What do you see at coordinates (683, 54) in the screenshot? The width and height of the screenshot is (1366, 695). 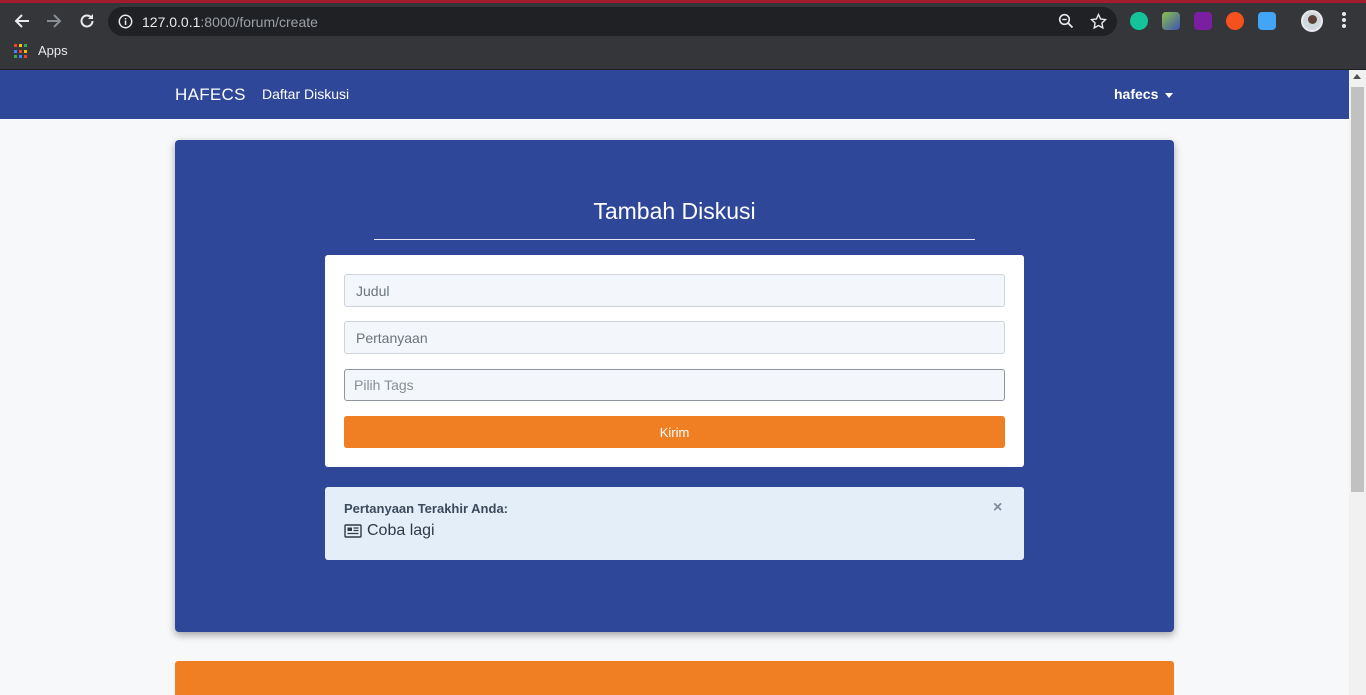 I see `bookmarks-bar: Apps` at bounding box center [683, 54].